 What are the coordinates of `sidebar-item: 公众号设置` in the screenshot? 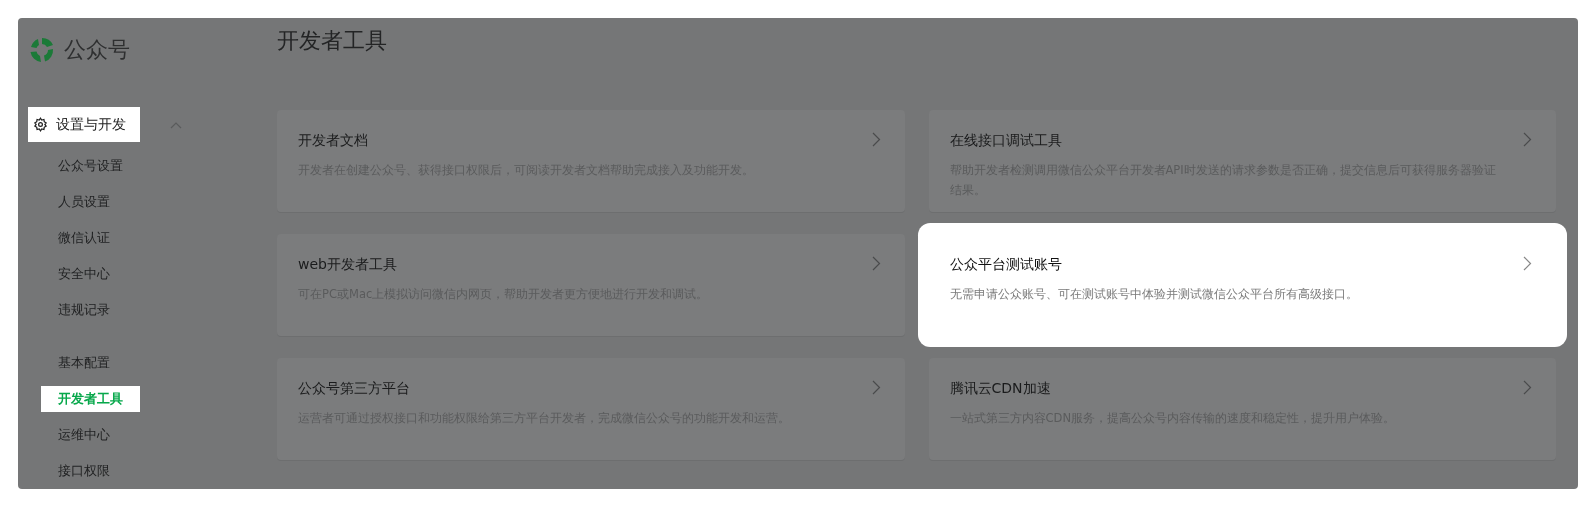 It's located at (90, 166).